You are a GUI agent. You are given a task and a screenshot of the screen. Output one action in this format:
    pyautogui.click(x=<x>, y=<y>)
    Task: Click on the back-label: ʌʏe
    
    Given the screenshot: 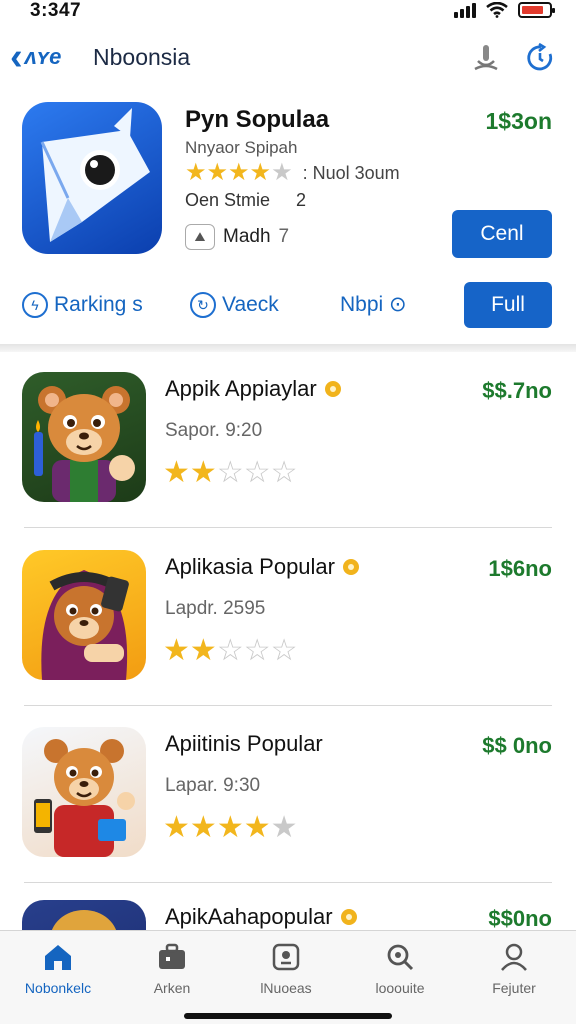 What is the action you would take?
    pyautogui.click(x=43, y=56)
    